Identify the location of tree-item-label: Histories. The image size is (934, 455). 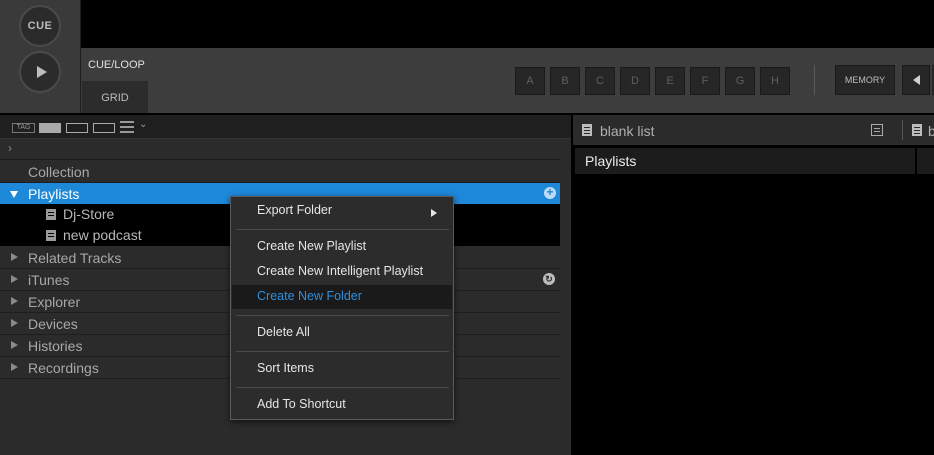
(55, 346).